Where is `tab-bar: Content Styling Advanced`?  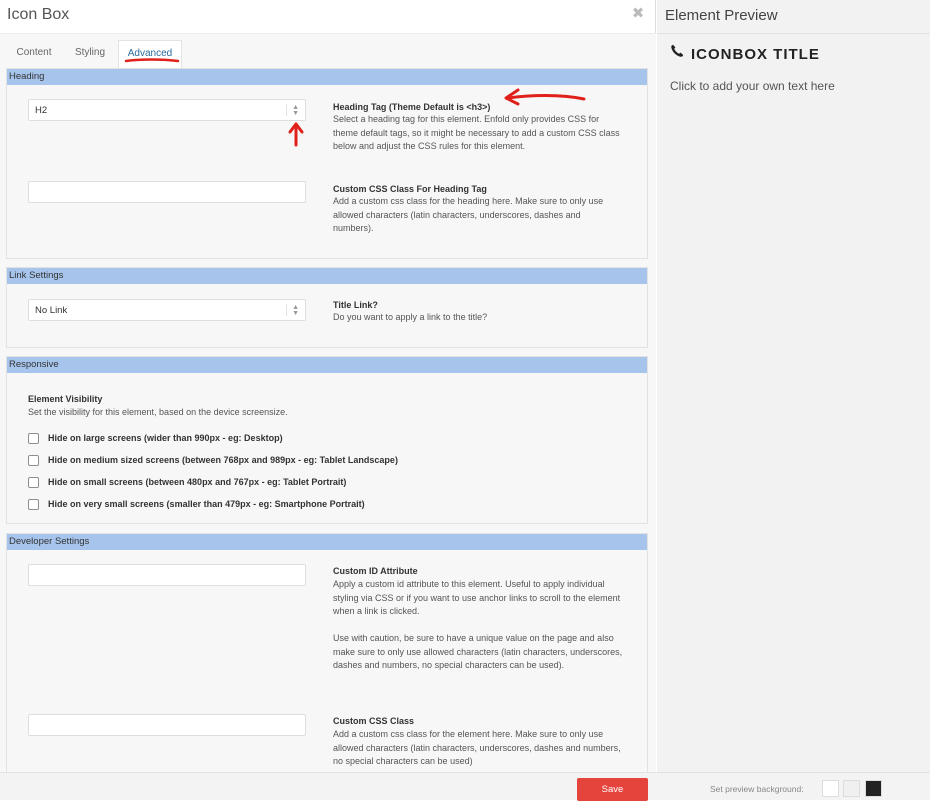 tab-bar: Content Styling Advanced is located at coordinates (328, 51).